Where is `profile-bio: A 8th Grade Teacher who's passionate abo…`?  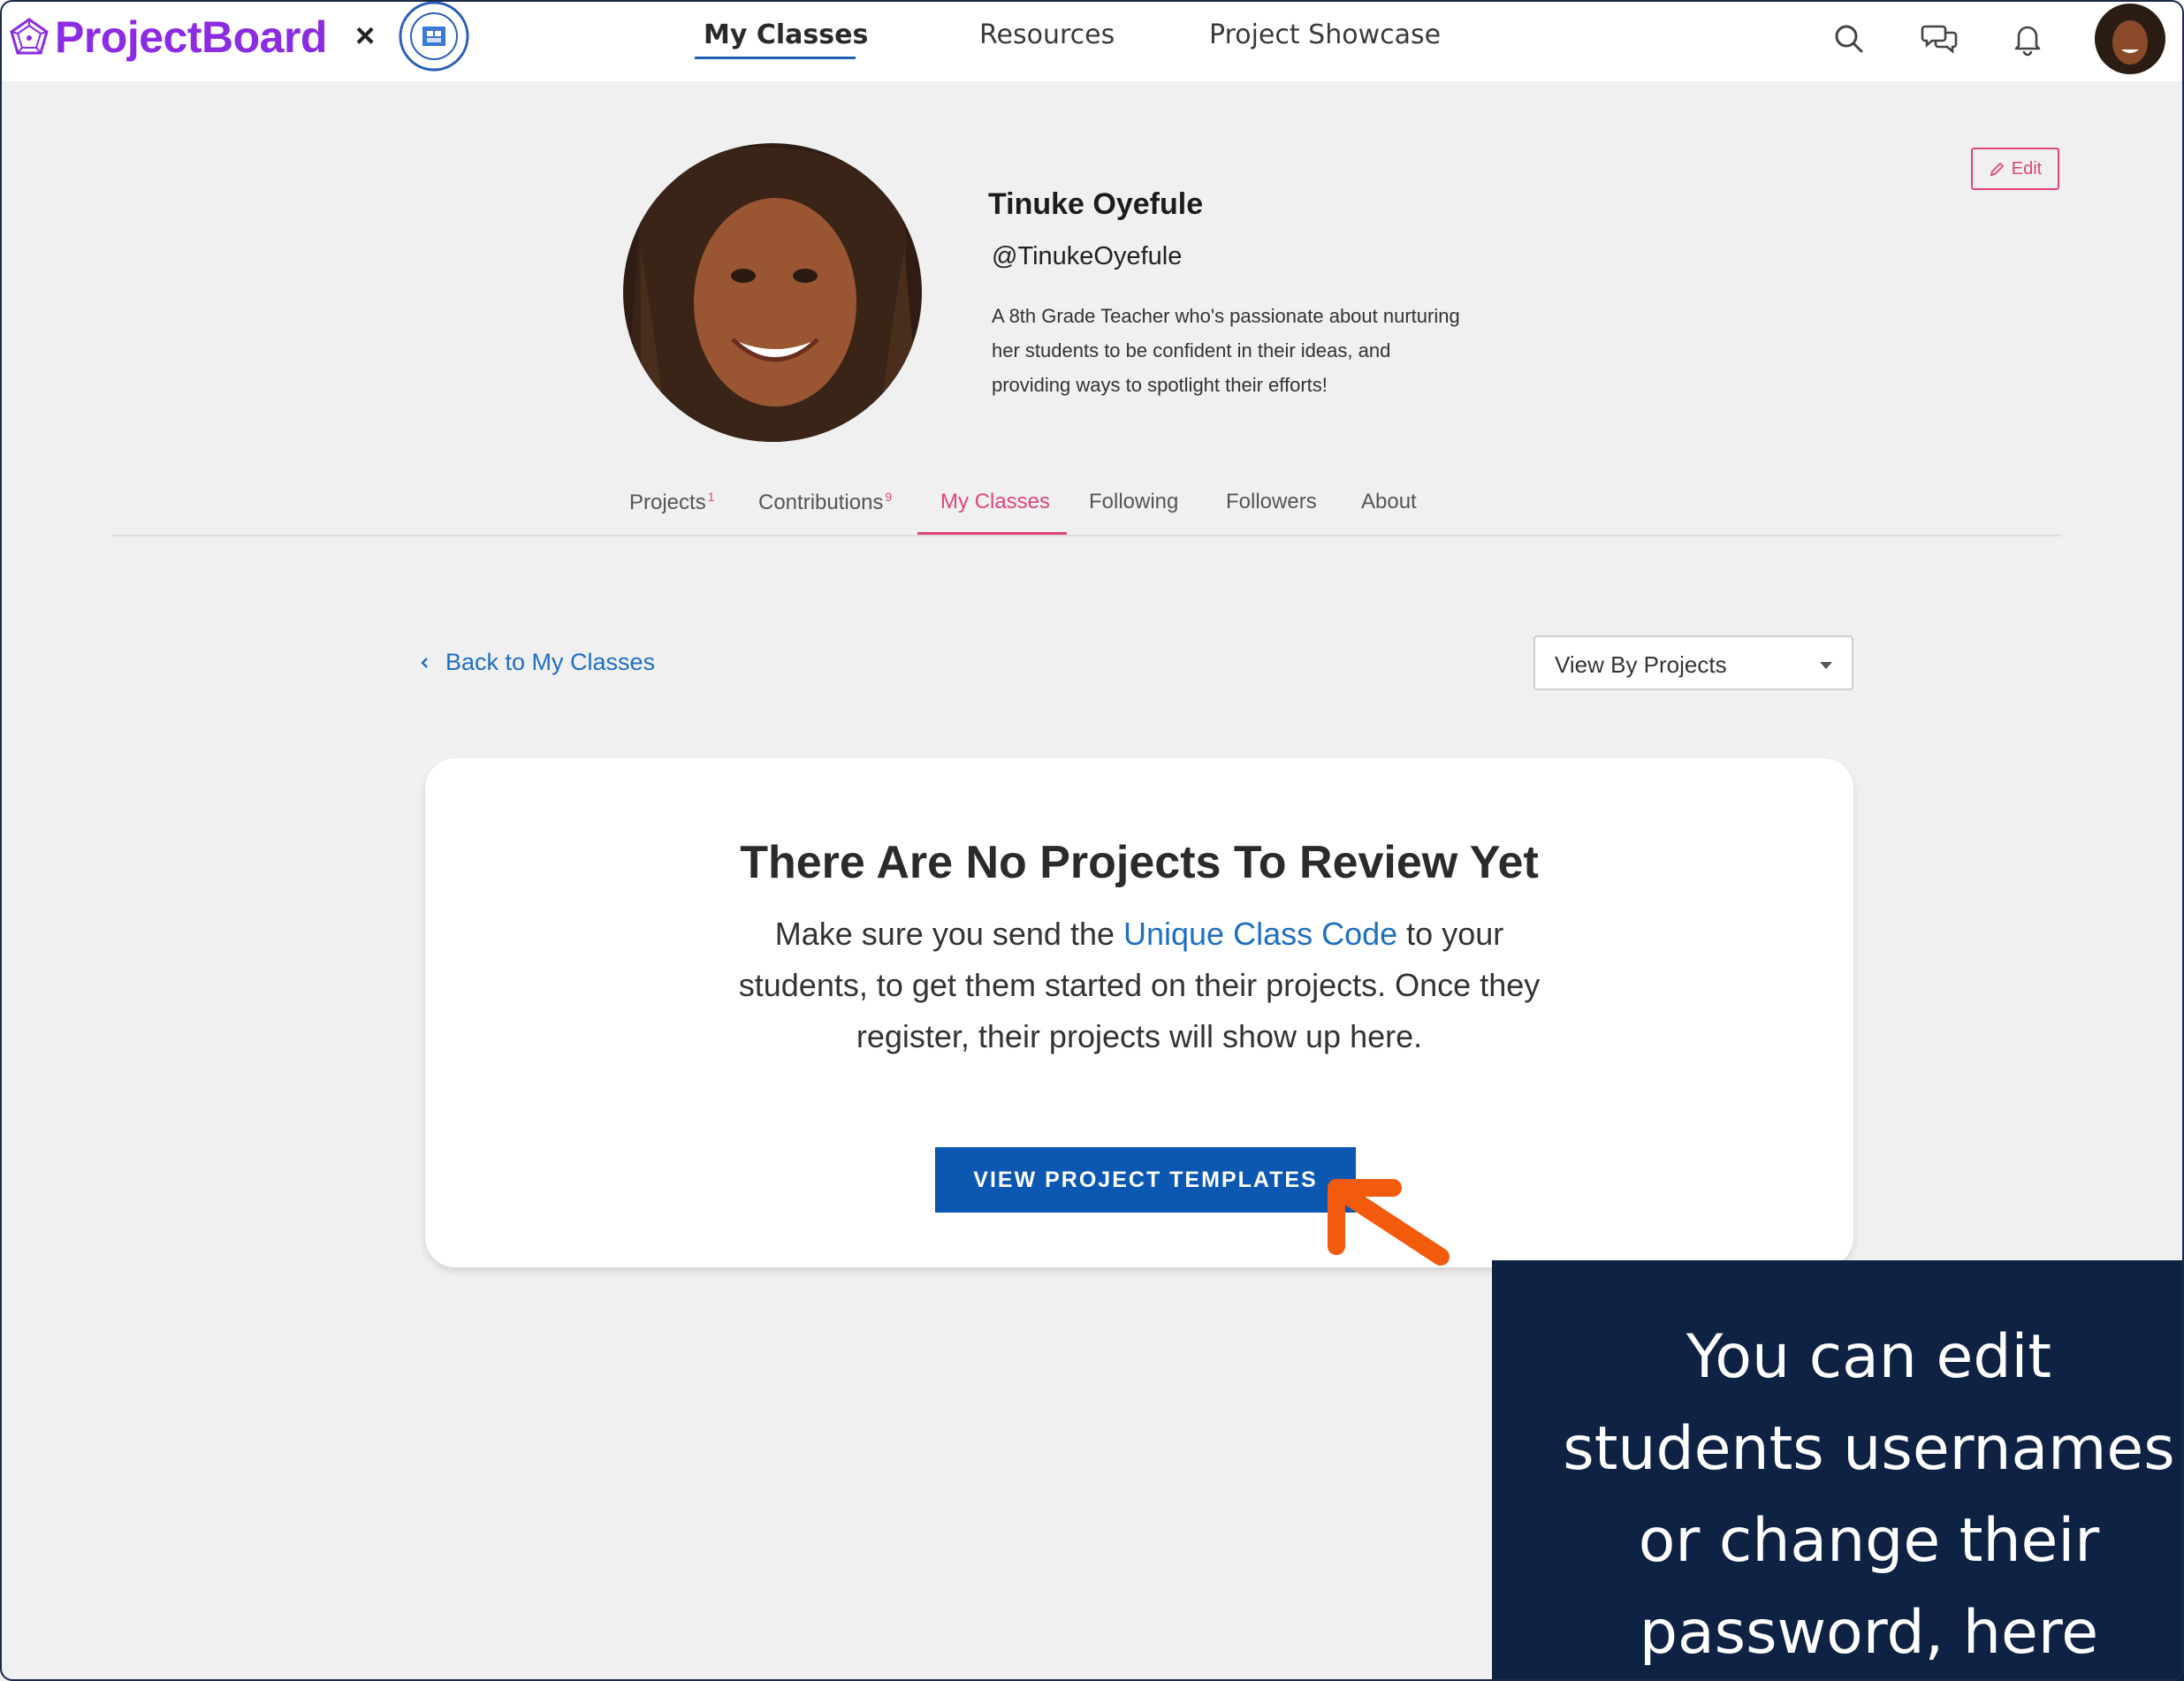
profile-bio: A 8th Grade Teacher who's passionate abo… is located at coordinates (1266, 350).